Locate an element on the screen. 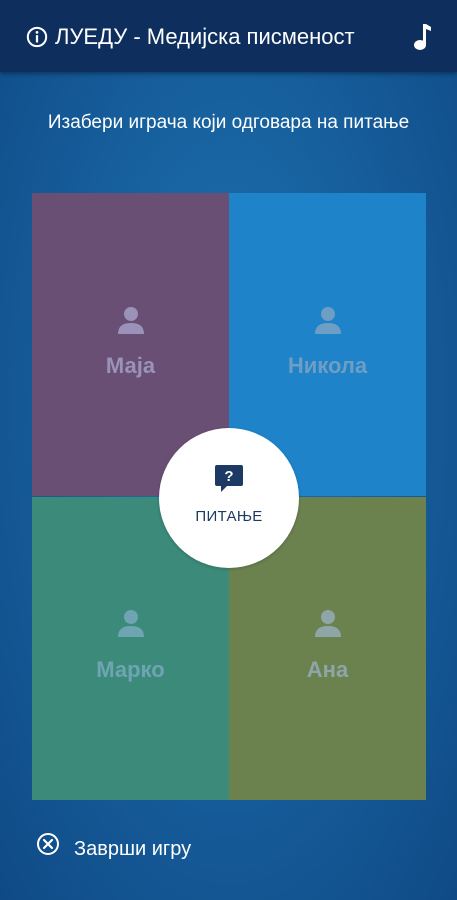 Image resolution: width=457 pixels, height=900 pixels. info-icon is located at coordinates (37, 37).